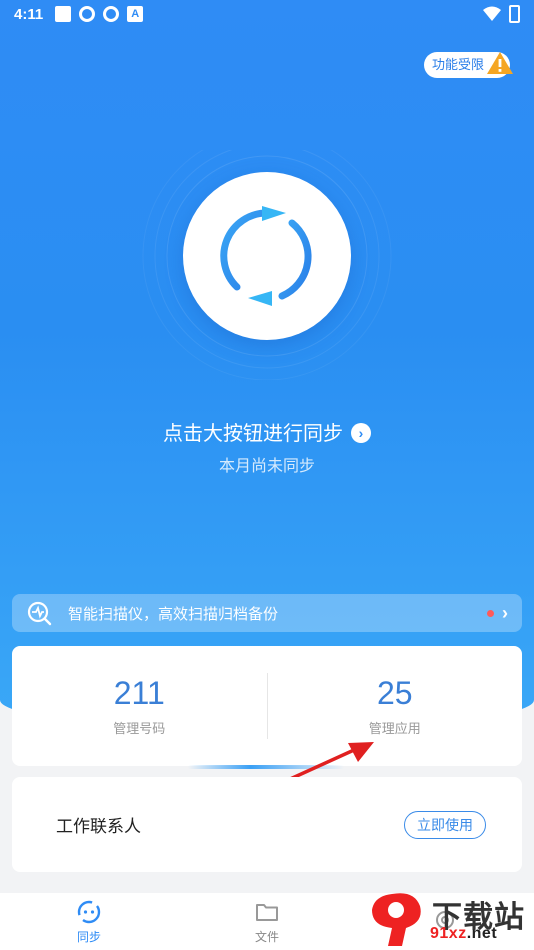  I want to click on sync-prompt-title: 点击大按钮进行同步 ›, so click(267, 431).